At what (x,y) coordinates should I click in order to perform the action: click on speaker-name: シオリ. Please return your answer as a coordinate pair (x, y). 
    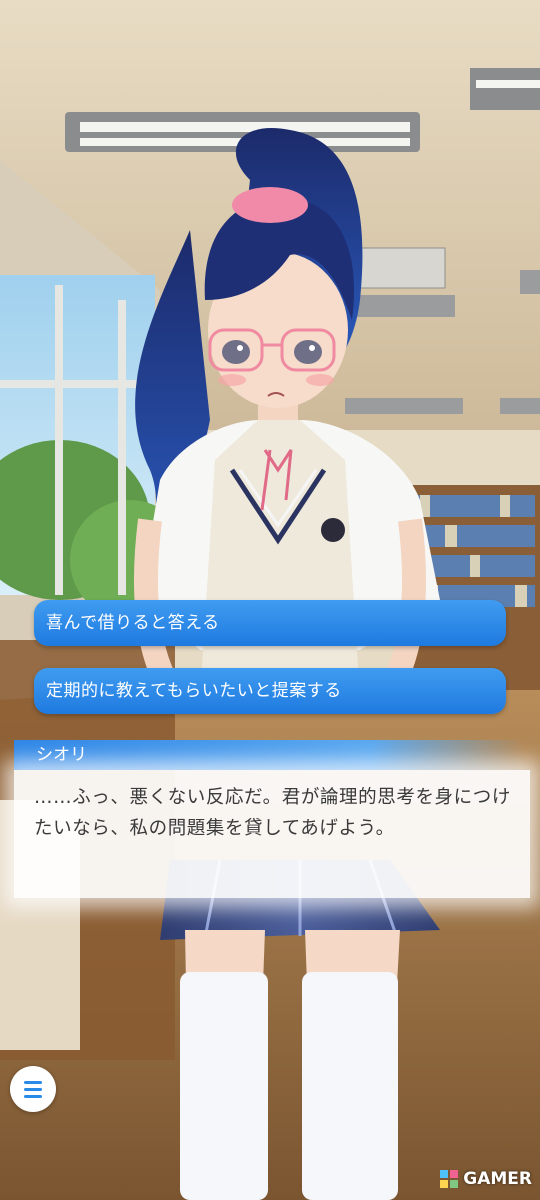
    Looking at the image, I should click on (61, 755).